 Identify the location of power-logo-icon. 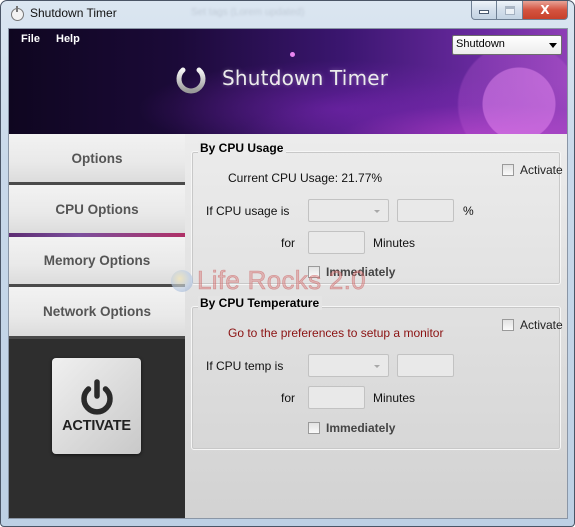
(191, 77).